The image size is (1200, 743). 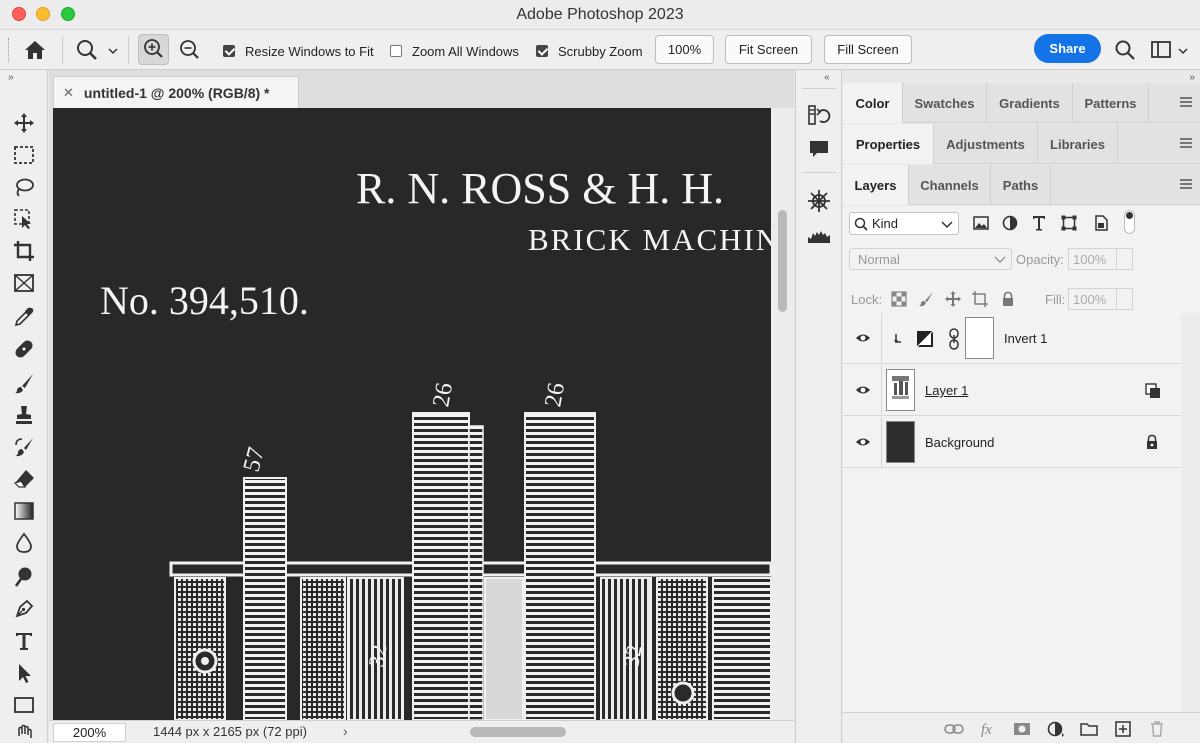 I want to click on filter-adjustment-button, so click(x=1010, y=223).